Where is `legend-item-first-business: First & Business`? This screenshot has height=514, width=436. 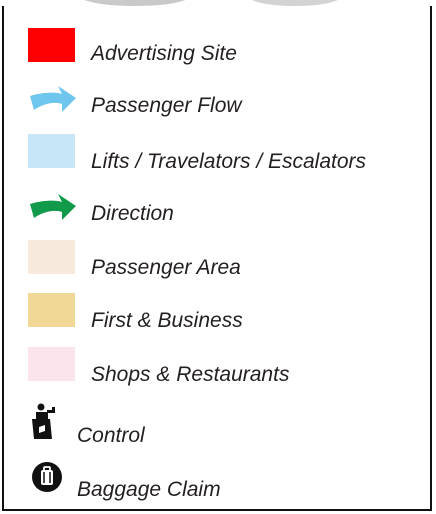
legend-item-first-business: First & Business is located at coordinates (217, 313).